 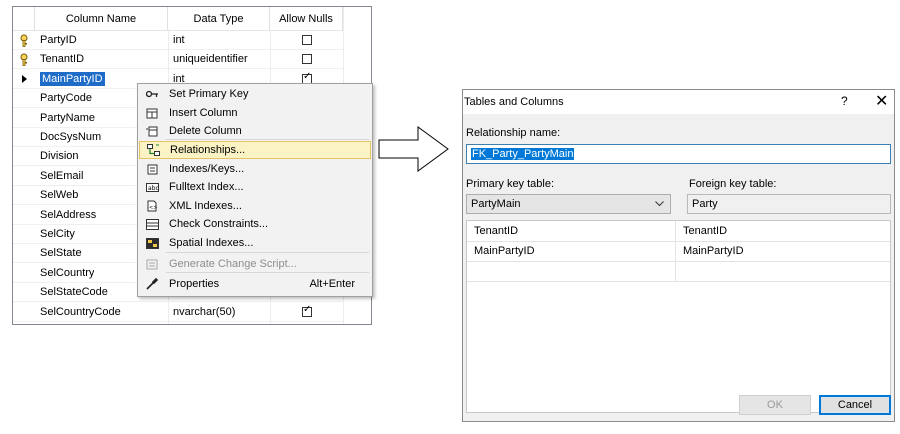 I want to click on dialog-title: Tables and Columns, so click(x=514, y=102).